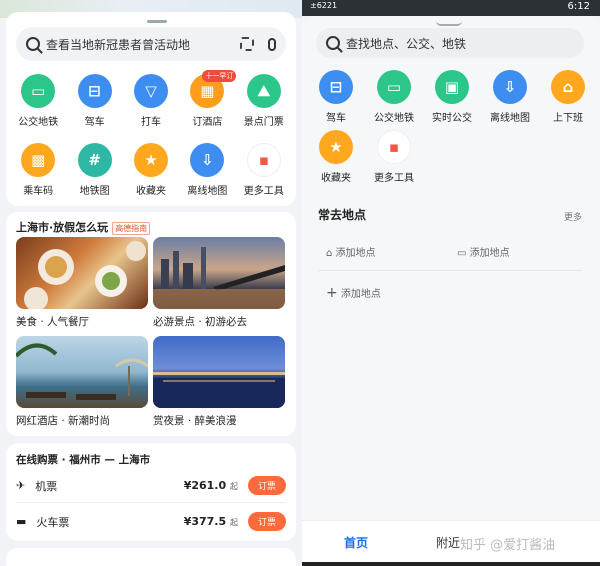 This screenshot has width=600, height=566. Describe the element at coordinates (195, 421) in the screenshot. I see `nightview-caption: 赏夜景 · 醉美浪漫` at that location.